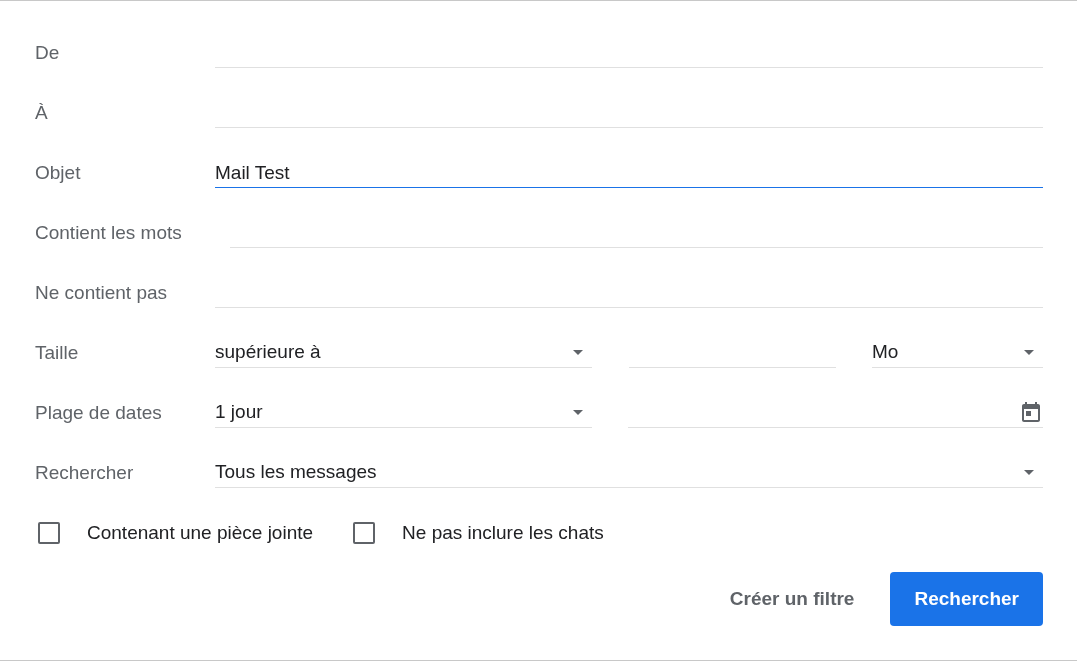  Describe the element at coordinates (296, 472) in the screenshot. I see `dropdown-value: Tous les messages` at that location.